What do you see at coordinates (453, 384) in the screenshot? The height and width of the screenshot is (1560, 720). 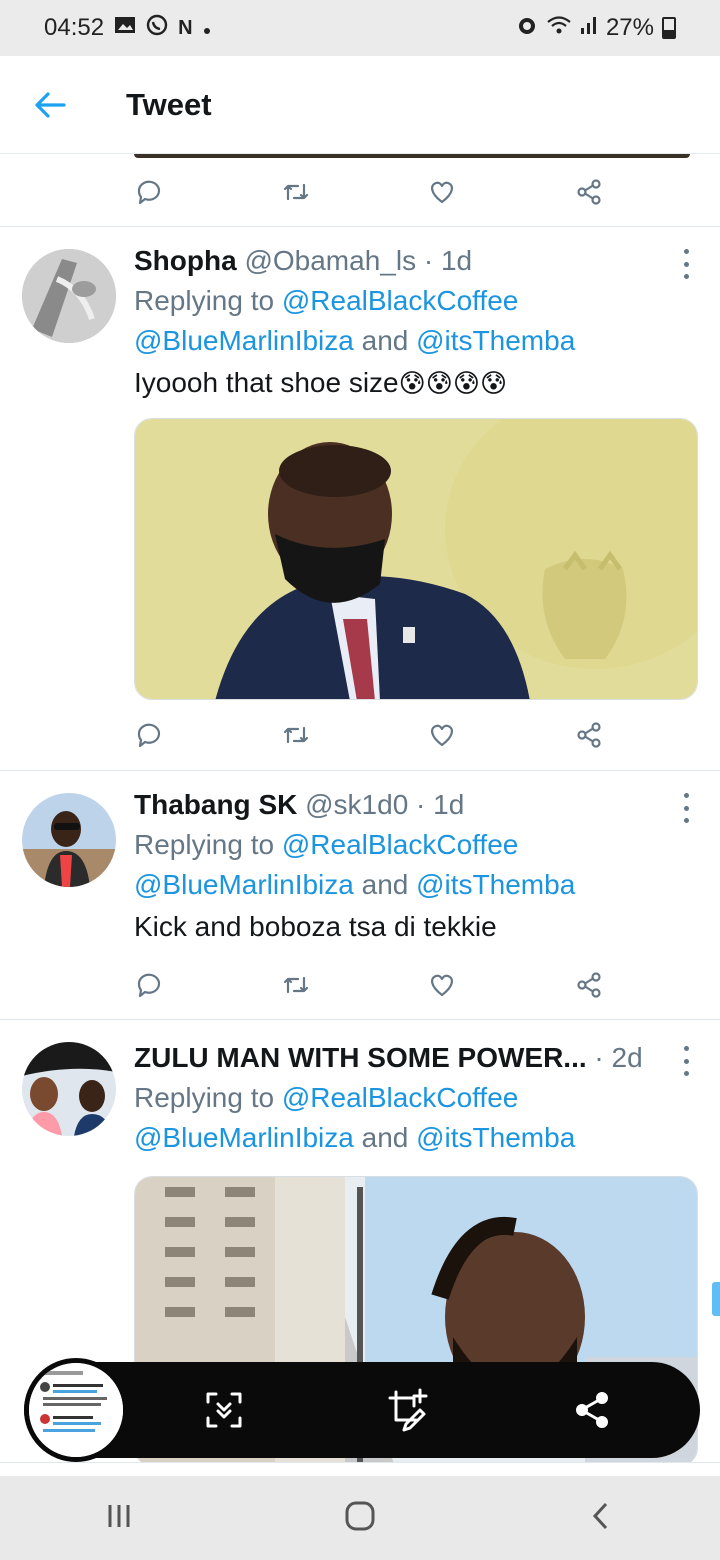 I see `anxious-face-emoji: 😰😰😰😰` at bounding box center [453, 384].